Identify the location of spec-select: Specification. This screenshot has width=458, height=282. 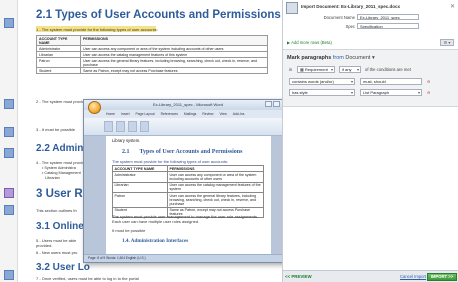
(388, 26).